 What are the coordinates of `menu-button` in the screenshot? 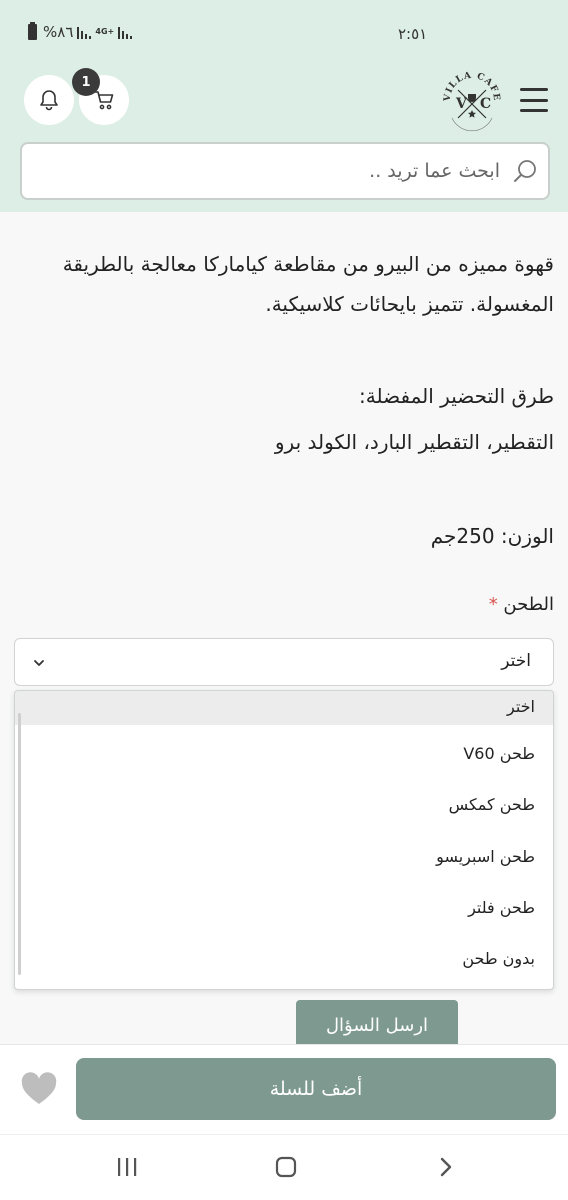 It's located at (534, 100).